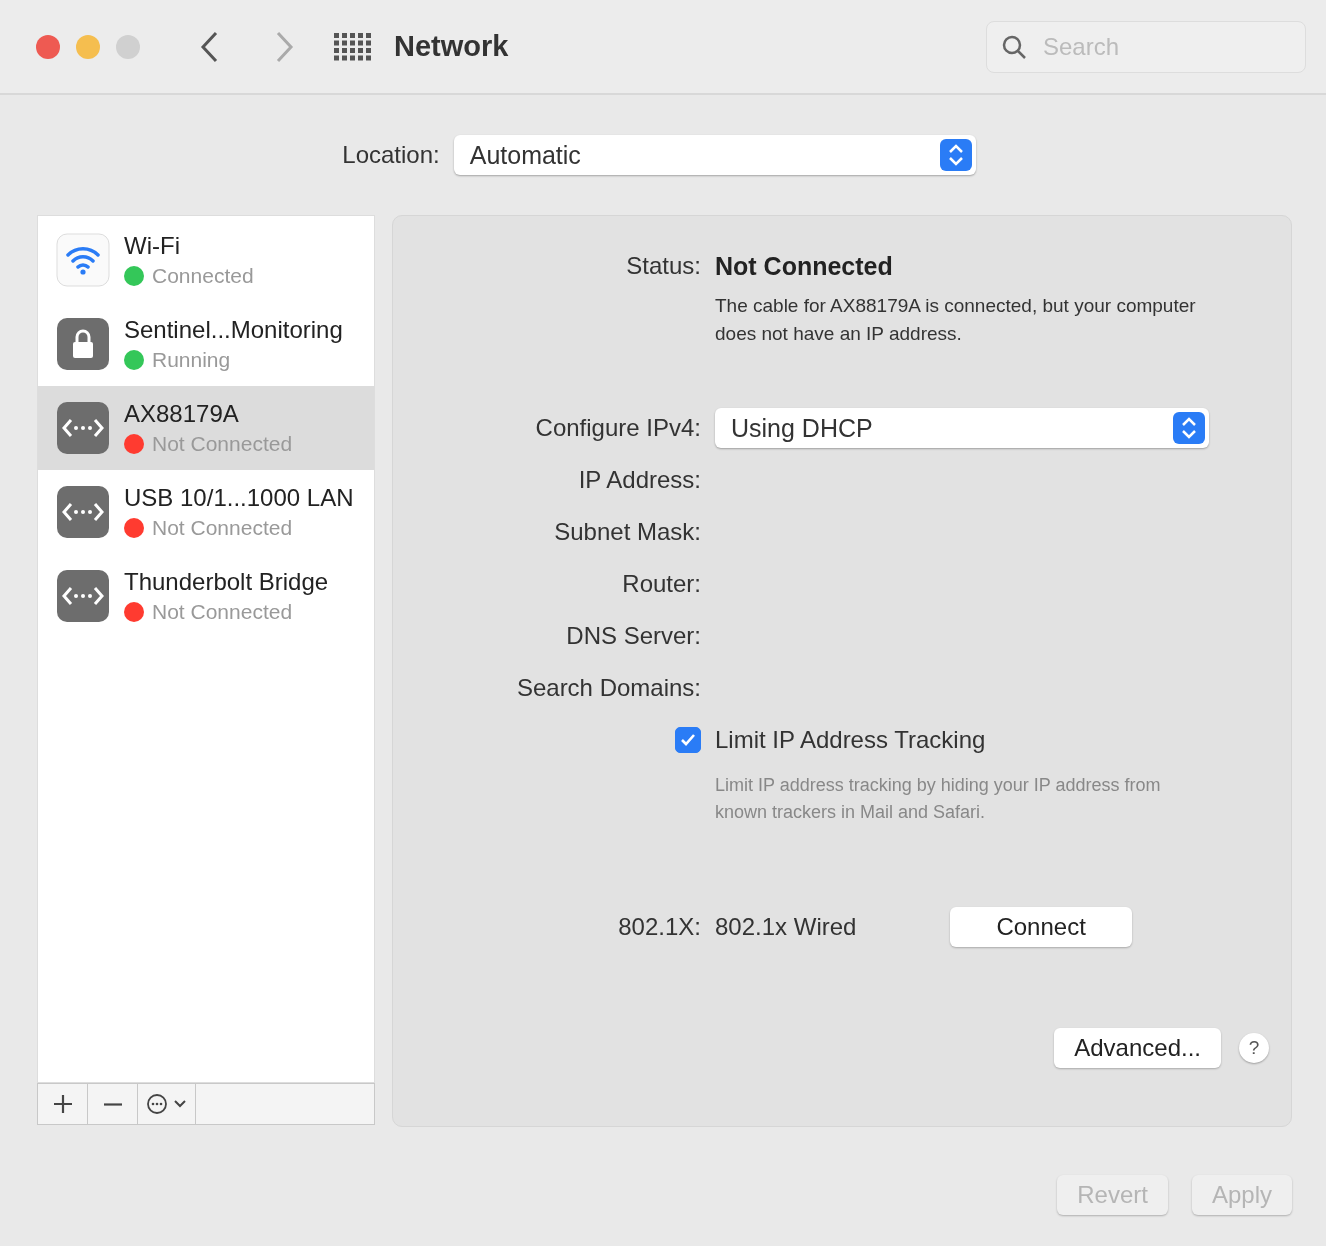 The width and height of the screenshot is (1326, 1246). Describe the element at coordinates (239, 498) in the screenshot. I see `service-name: USB 10/1...1000 LAN` at that location.